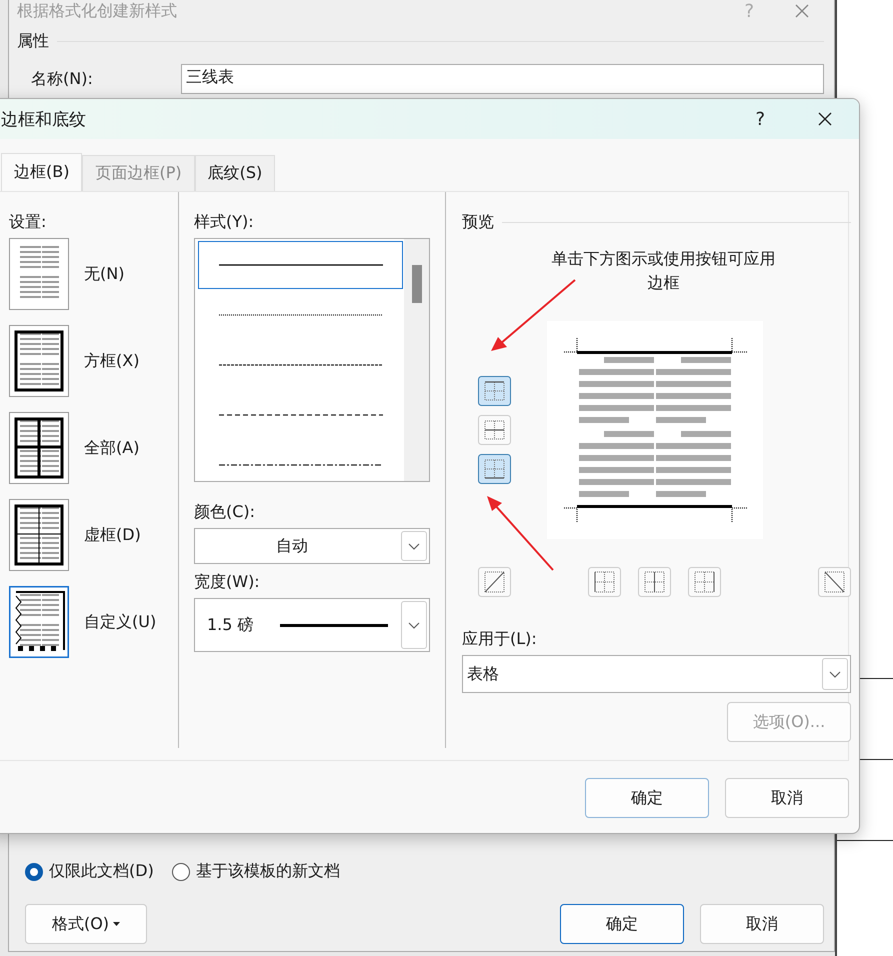 The image size is (893, 956). I want to click on field-label: 颜色(C):, so click(225, 512).